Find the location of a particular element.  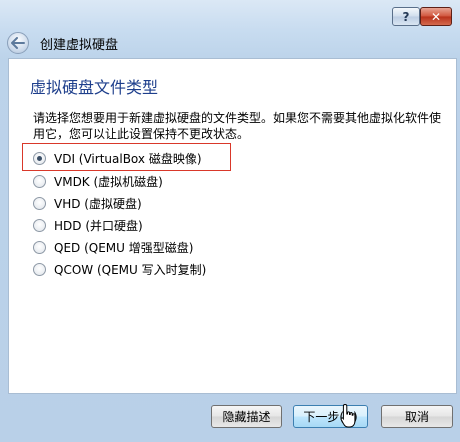

option-qed: QED (QEMU 增强型磁盘) is located at coordinates (113, 247).